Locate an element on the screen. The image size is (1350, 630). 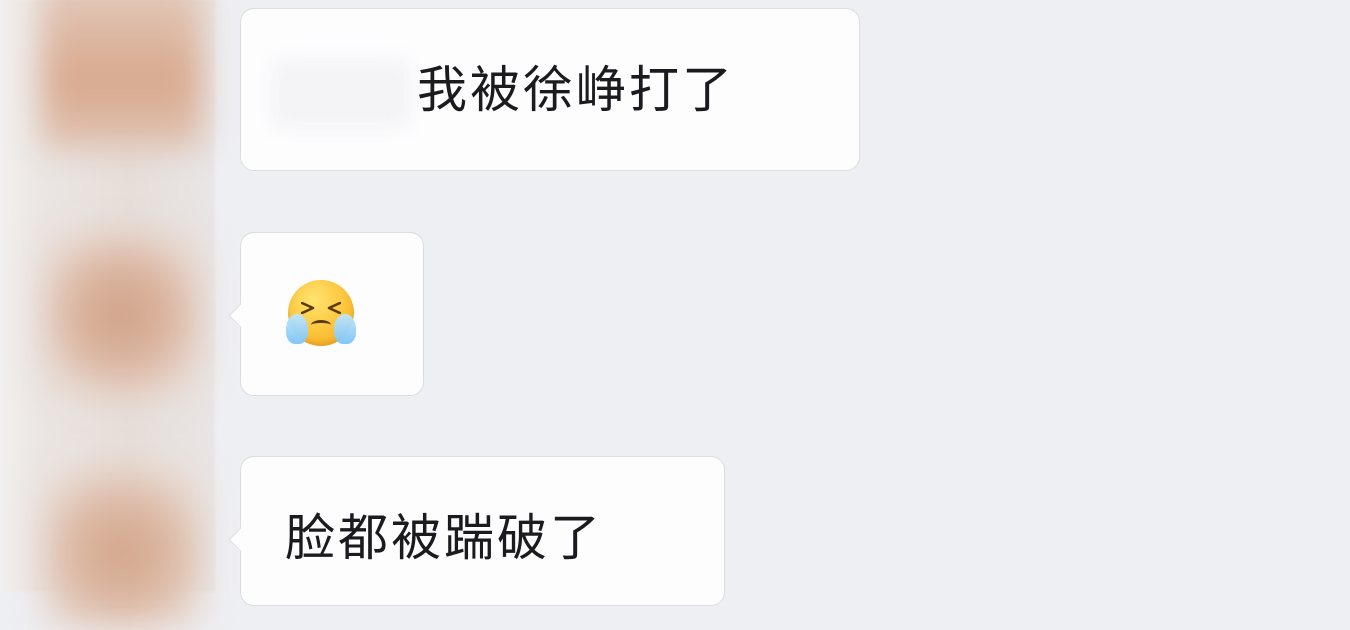
crying-face-icon is located at coordinates (321, 313).